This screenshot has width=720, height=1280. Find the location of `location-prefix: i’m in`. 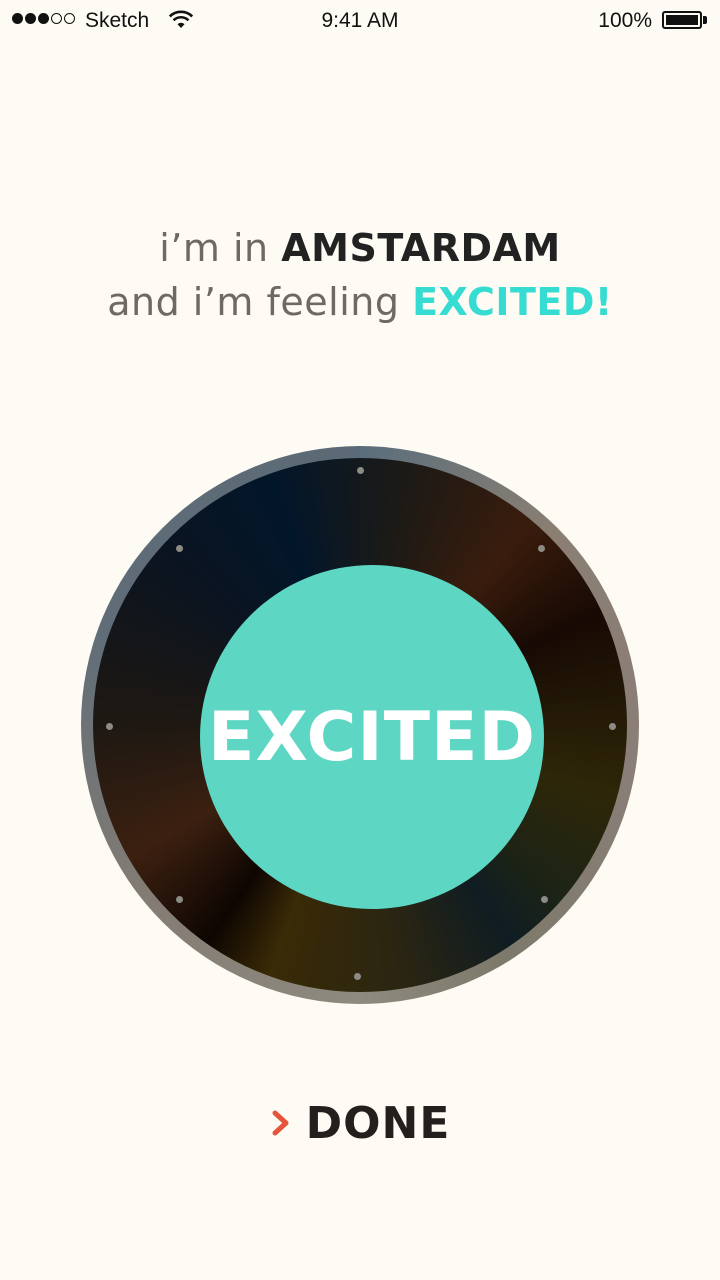

location-prefix: i’m in is located at coordinates (214, 248).